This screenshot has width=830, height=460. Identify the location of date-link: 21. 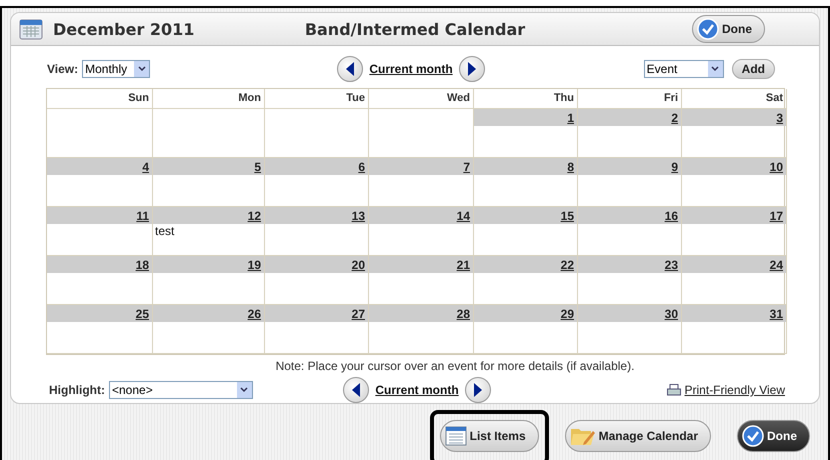
(463, 265).